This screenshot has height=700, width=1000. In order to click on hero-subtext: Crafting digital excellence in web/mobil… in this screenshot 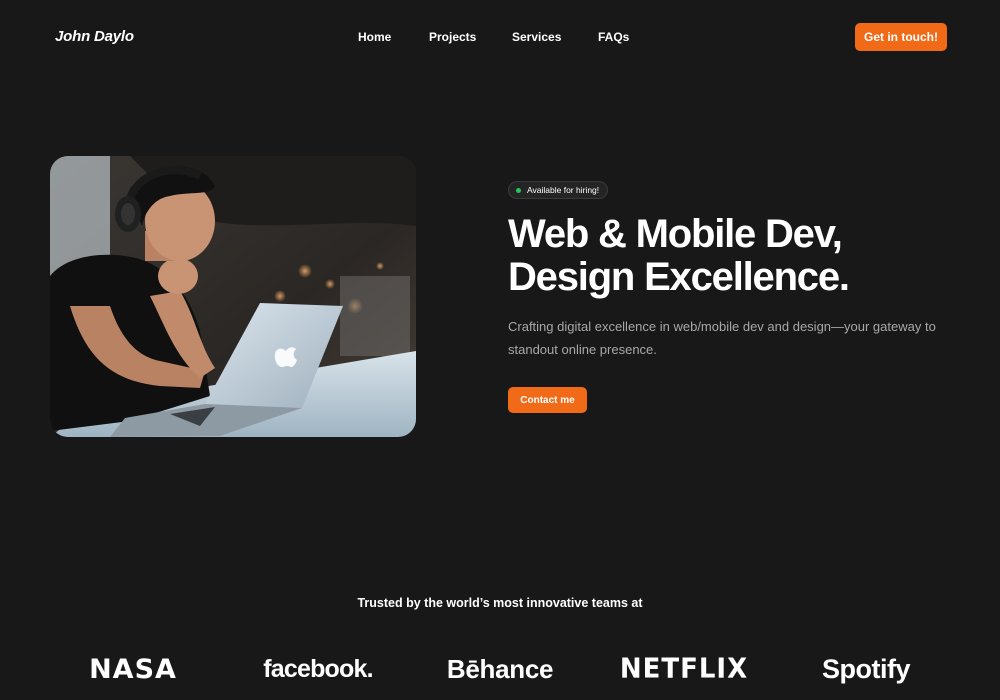, I will do `click(722, 338)`.